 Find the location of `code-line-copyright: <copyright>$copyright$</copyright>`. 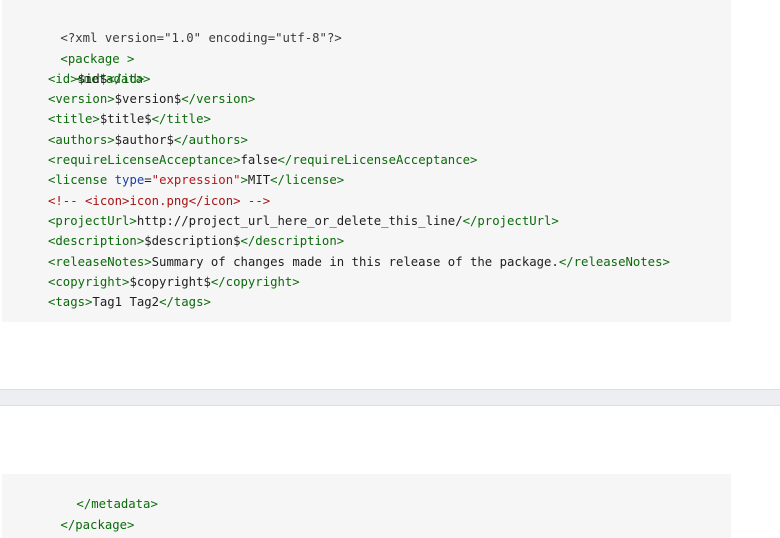

code-line-copyright: <copyright>$copyright$</copyright> is located at coordinates (366, 282).